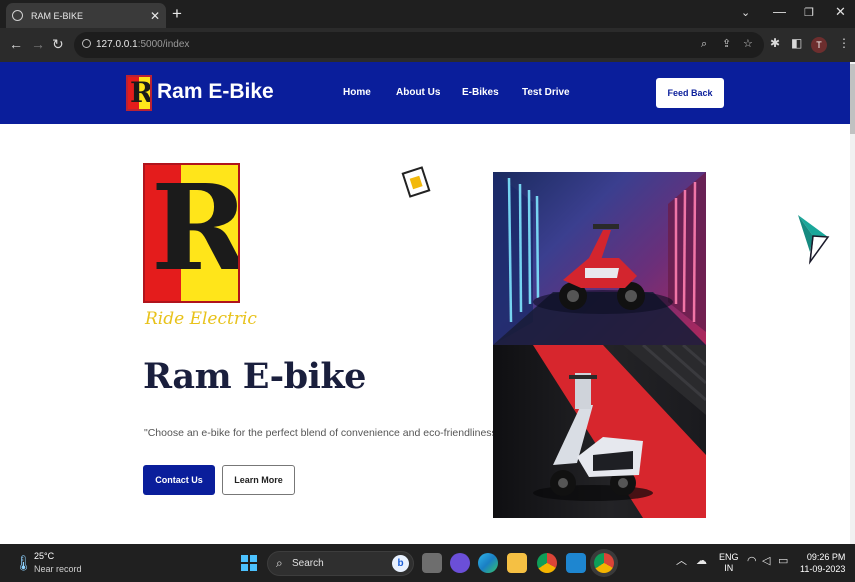  Describe the element at coordinates (766, 561) in the screenshot. I see `volume-icon: ◁` at that location.